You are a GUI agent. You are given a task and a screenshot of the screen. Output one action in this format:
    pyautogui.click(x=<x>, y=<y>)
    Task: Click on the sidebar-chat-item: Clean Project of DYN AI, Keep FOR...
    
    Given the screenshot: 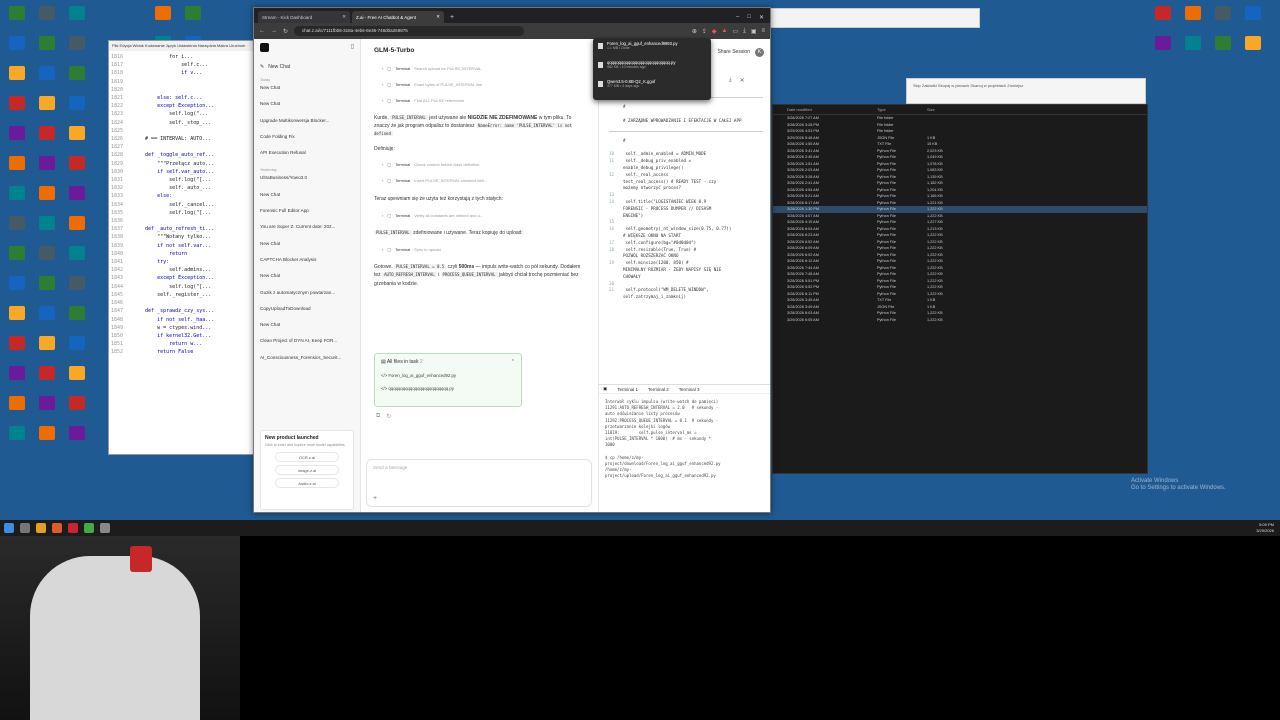 What is the action you would take?
    pyautogui.click(x=307, y=345)
    